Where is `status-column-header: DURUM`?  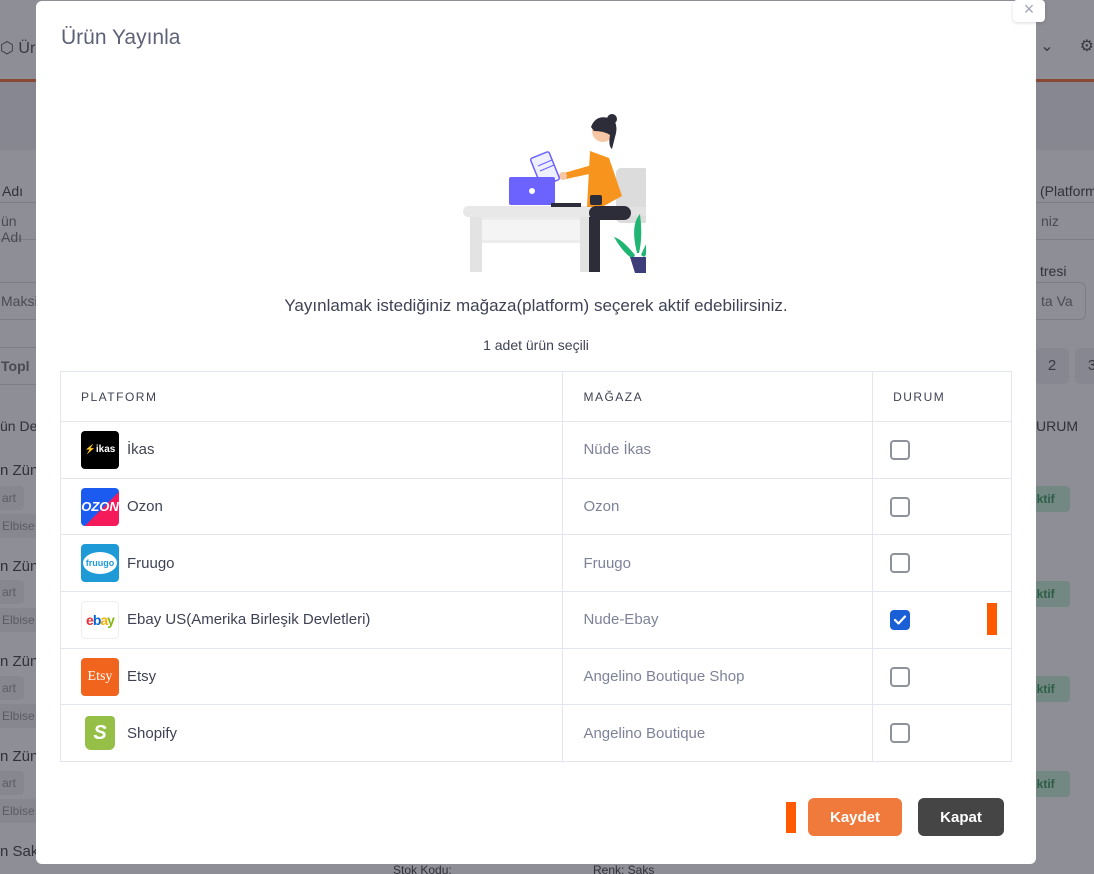 status-column-header: DURUM is located at coordinates (942, 396).